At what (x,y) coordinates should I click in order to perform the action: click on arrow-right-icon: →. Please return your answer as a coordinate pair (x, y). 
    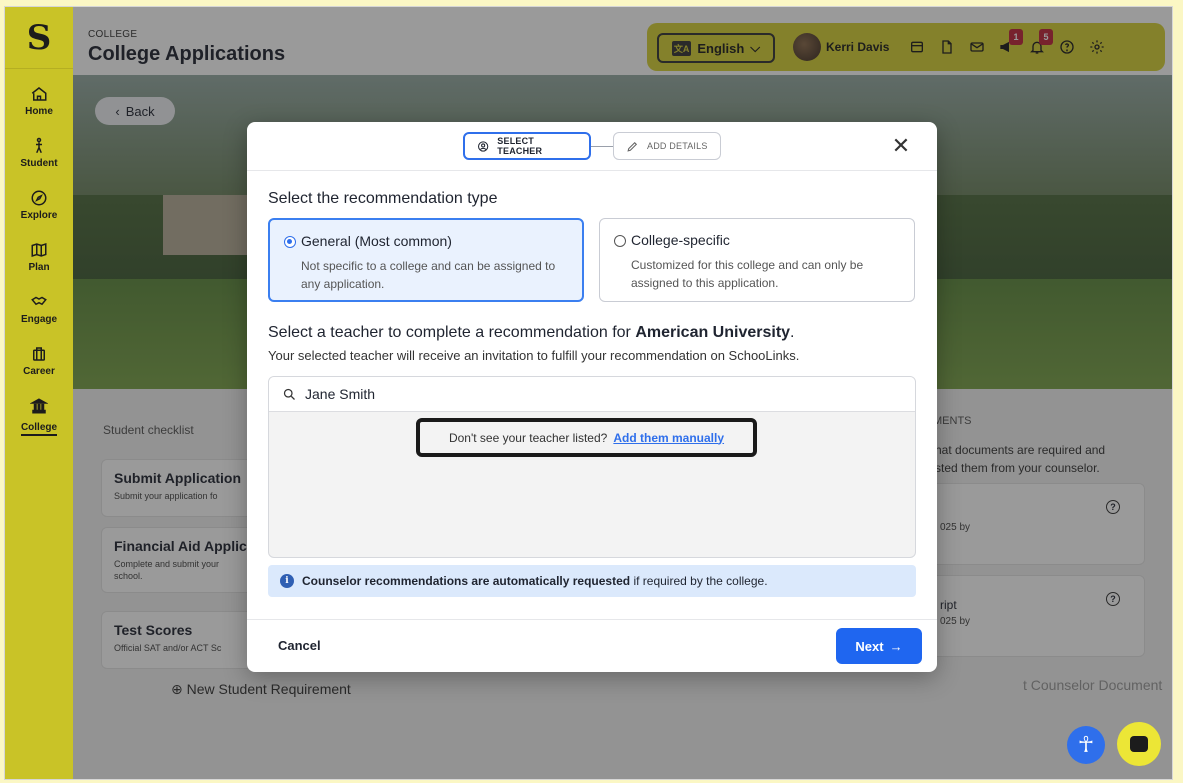
    Looking at the image, I should click on (896, 646).